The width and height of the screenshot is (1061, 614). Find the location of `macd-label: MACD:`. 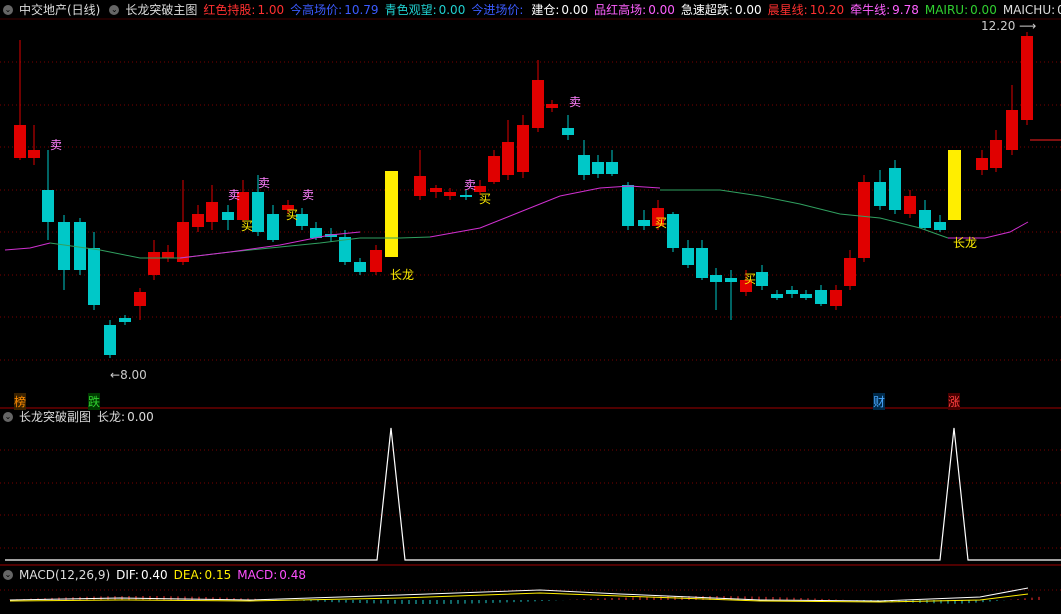

macd-label: MACD: is located at coordinates (257, 575).